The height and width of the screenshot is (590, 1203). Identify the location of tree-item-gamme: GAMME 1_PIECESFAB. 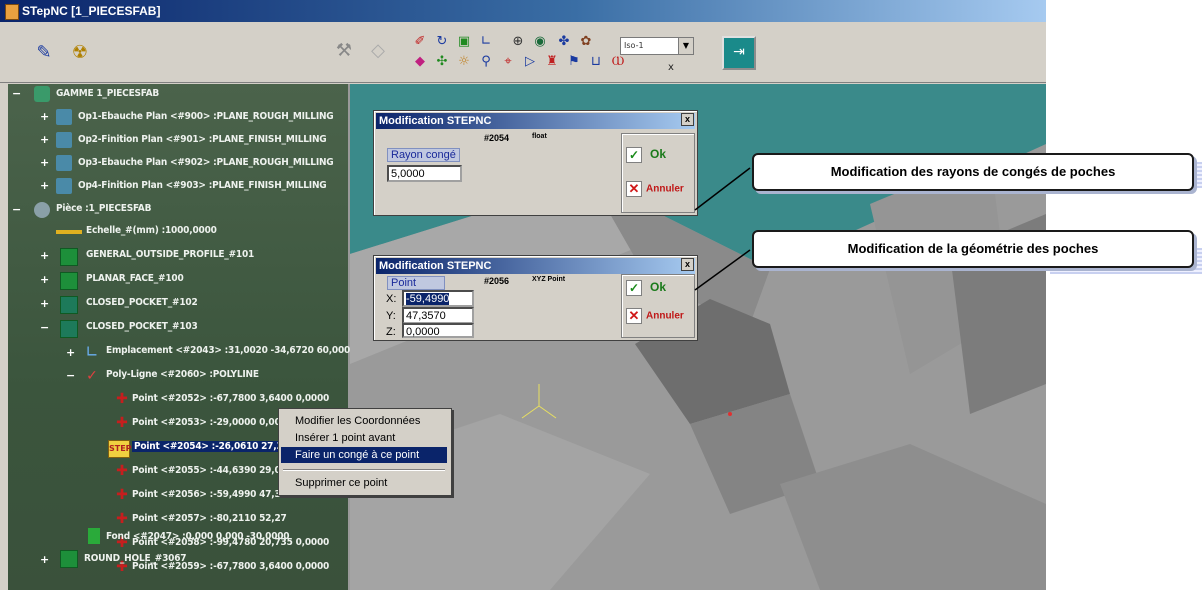
(107, 93).